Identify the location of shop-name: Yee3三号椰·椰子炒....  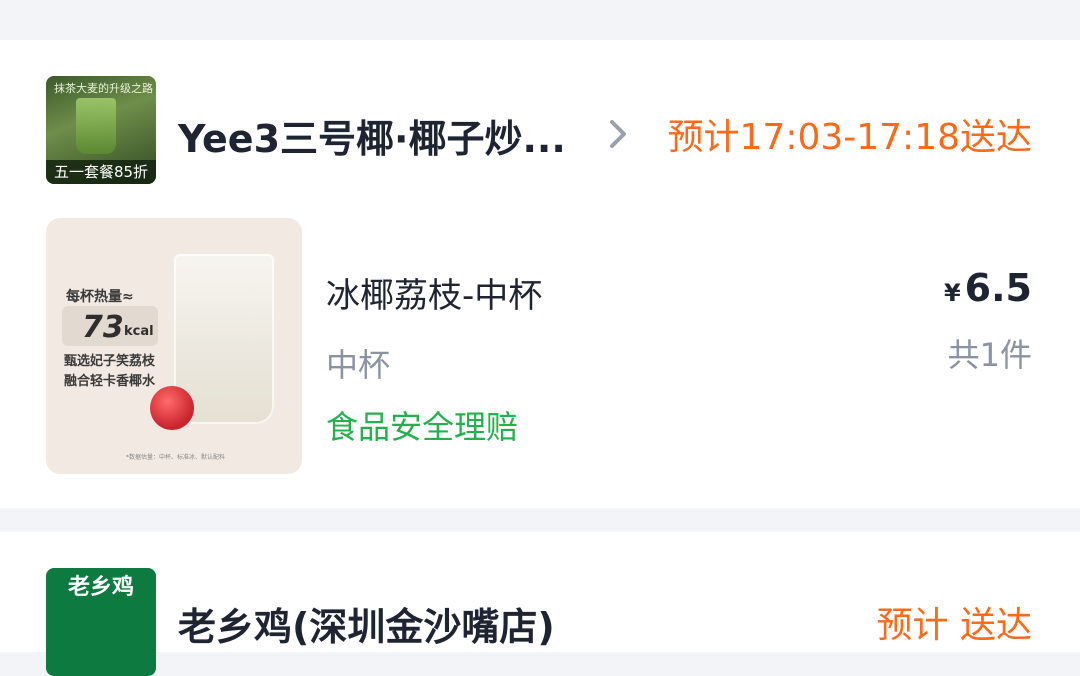
(372, 135).